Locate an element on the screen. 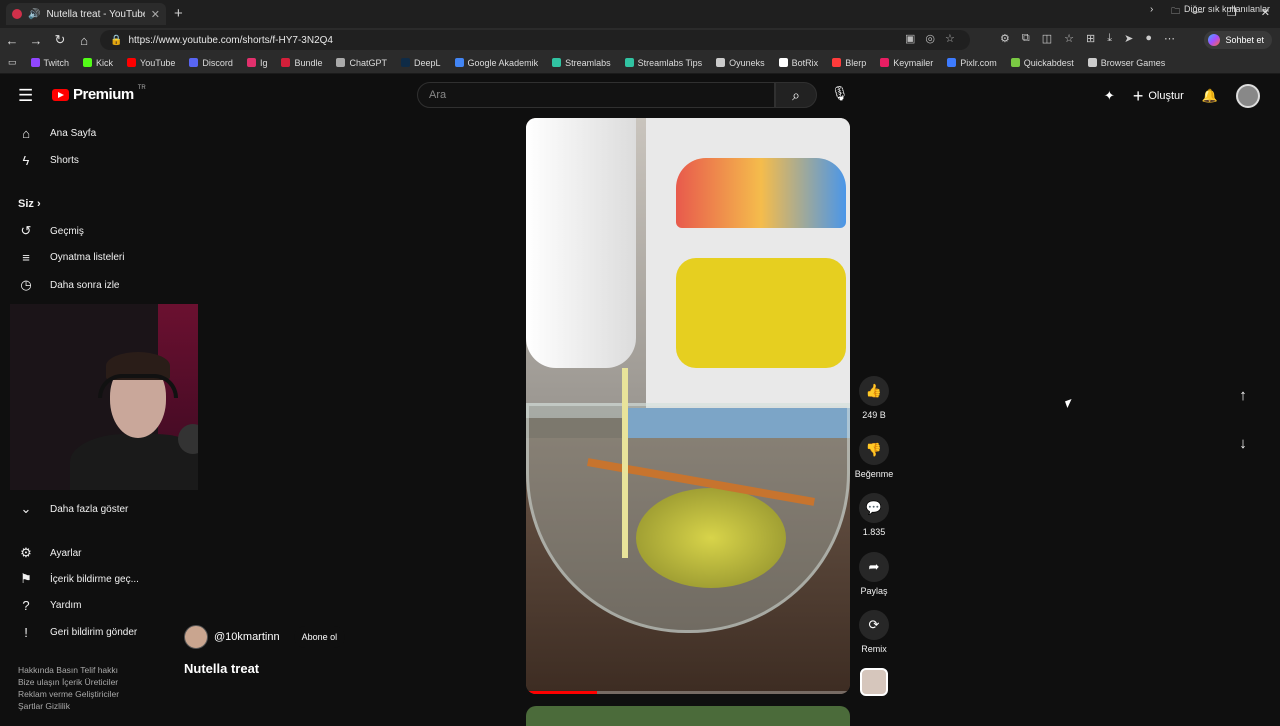 The image size is (1280, 726). microphone-icon: 🎙 is located at coordinates (840, 93).